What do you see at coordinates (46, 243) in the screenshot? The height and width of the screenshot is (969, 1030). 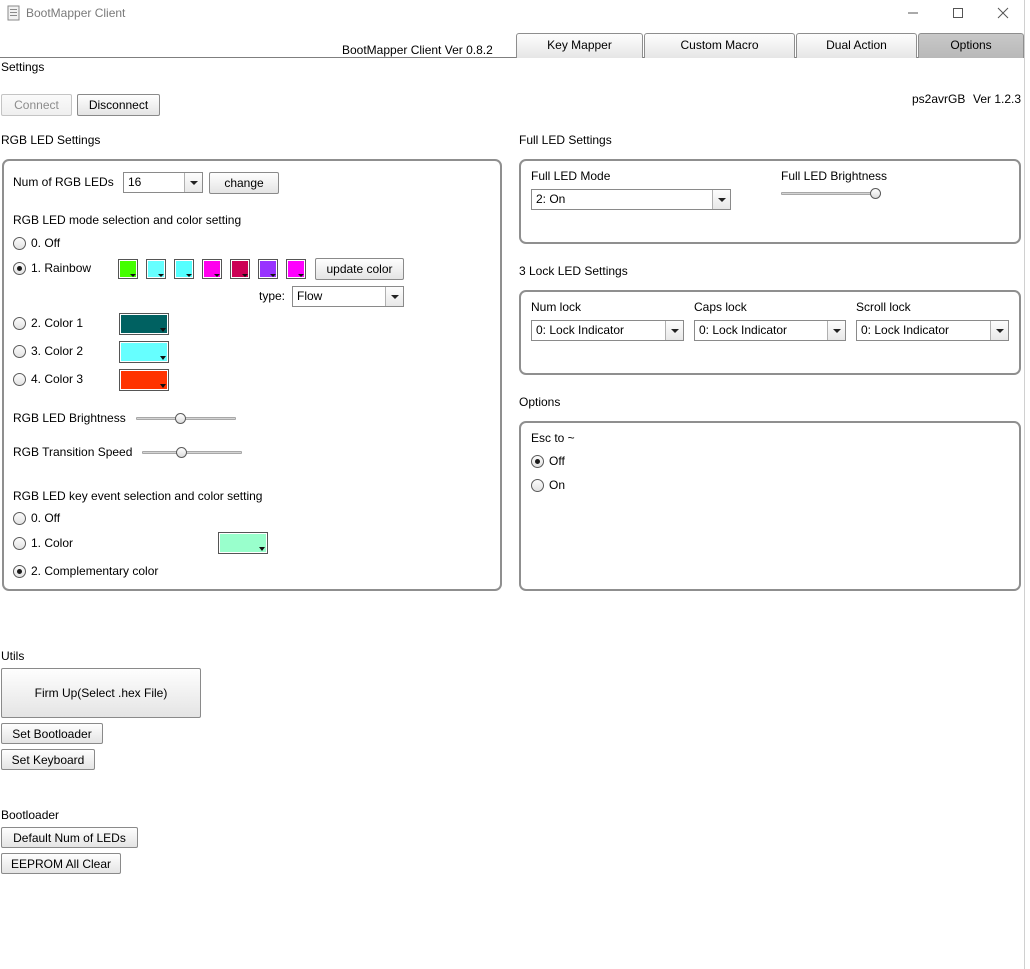 I see `rgb-mode-off-label: 0. Off` at bounding box center [46, 243].